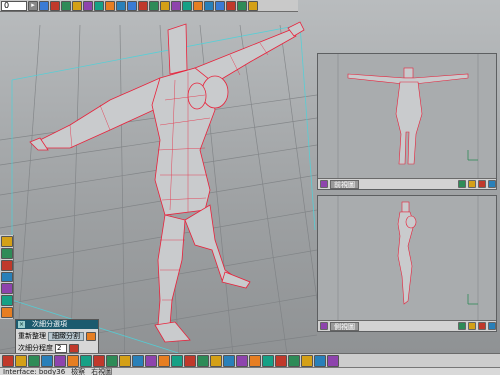 The width and height of the screenshot is (500, 375). I want to click on frame-marker-icon: ▸, so click(33, 5).